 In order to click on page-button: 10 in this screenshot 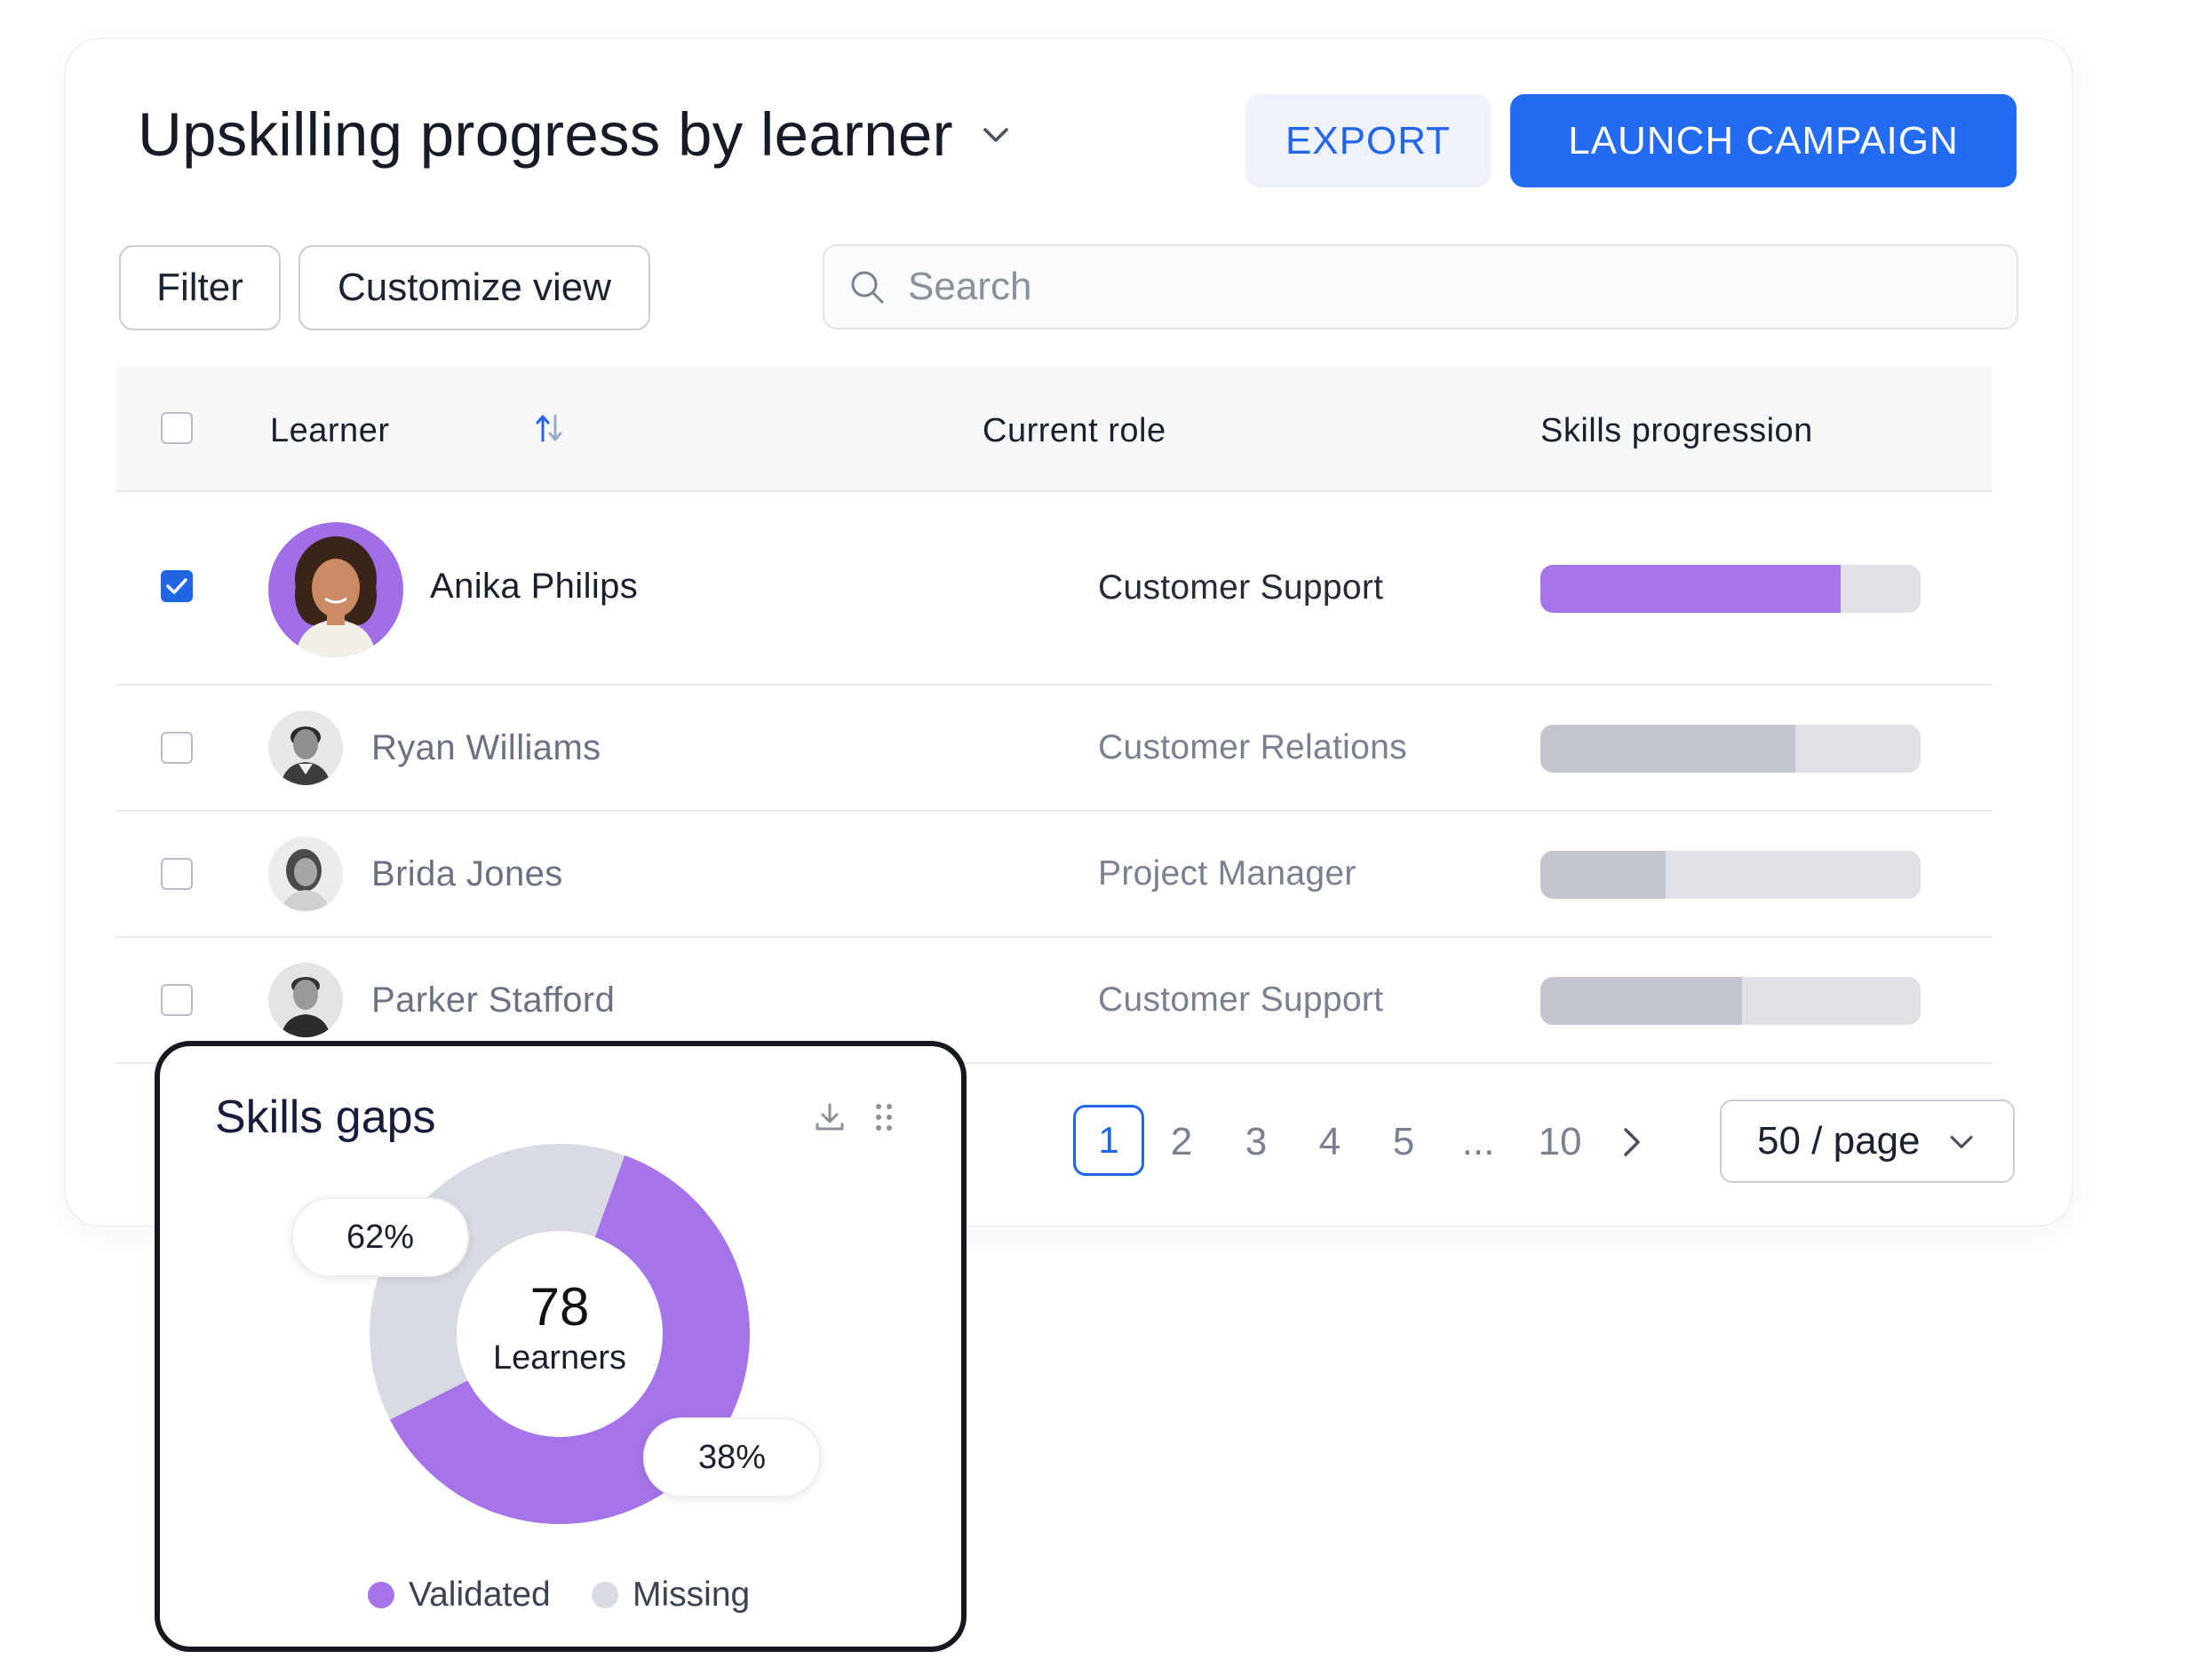, I will do `click(1560, 1142)`.